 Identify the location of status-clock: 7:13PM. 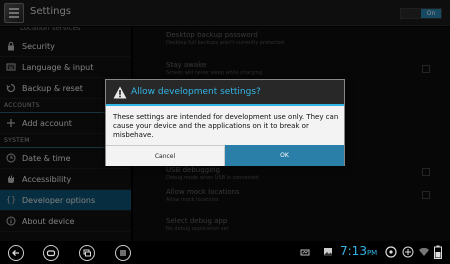
(358, 251).